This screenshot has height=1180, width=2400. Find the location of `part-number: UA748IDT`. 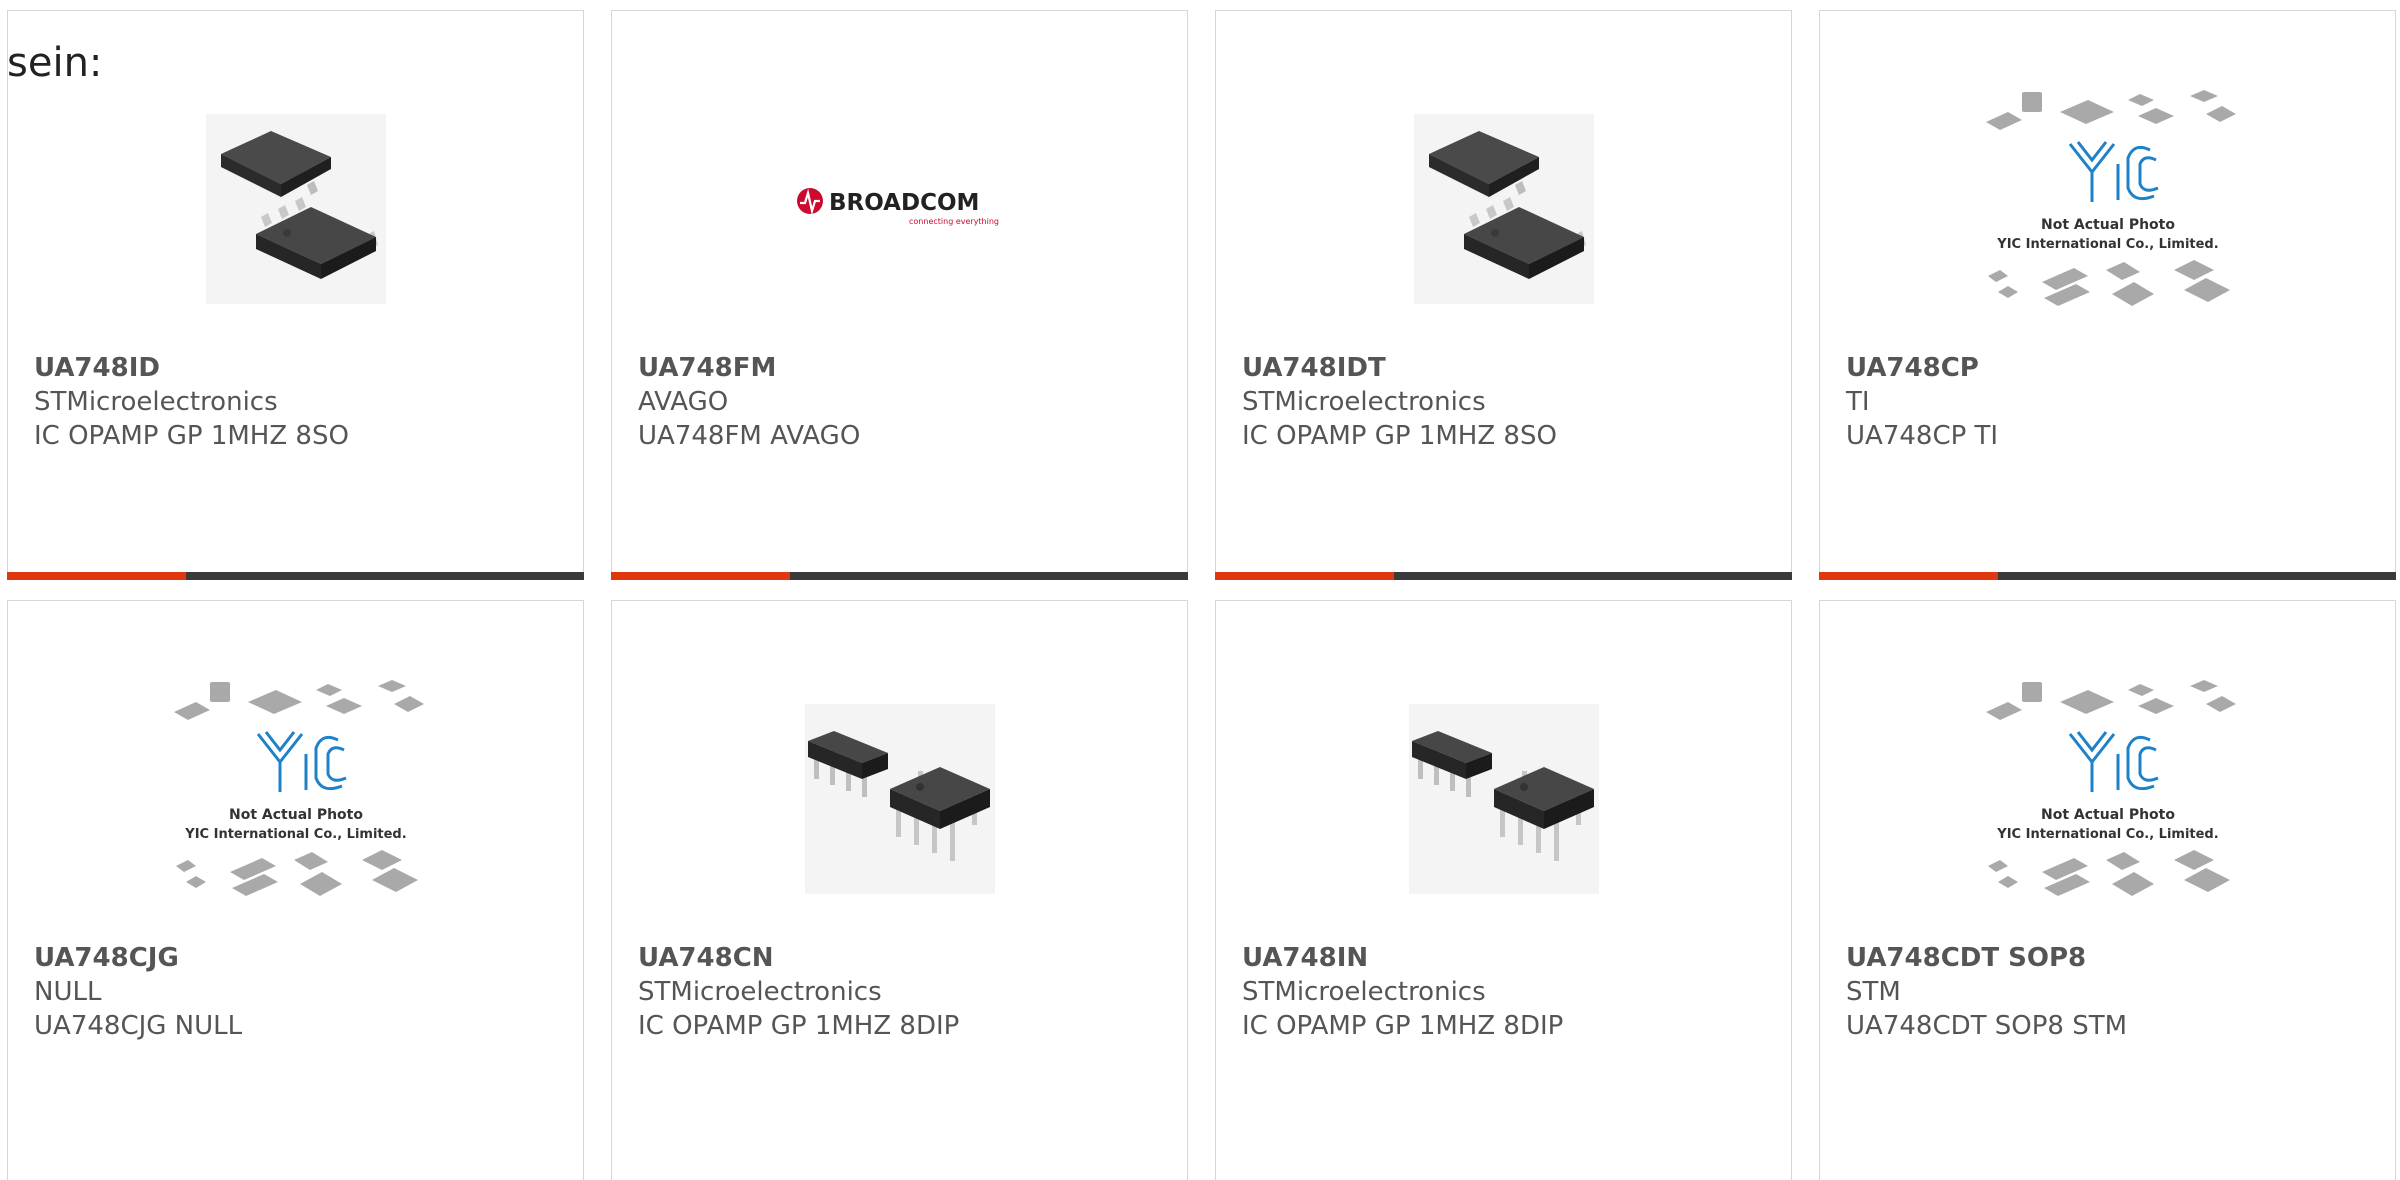

part-number: UA748IDT is located at coordinates (1511, 368).